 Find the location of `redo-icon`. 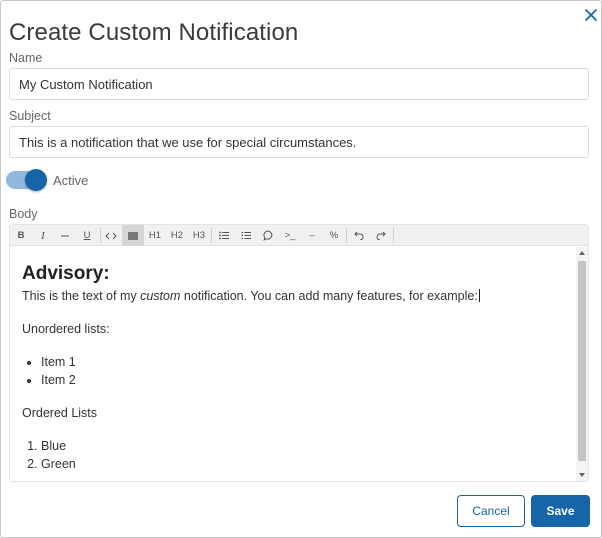

redo-icon is located at coordinates (381, 235).